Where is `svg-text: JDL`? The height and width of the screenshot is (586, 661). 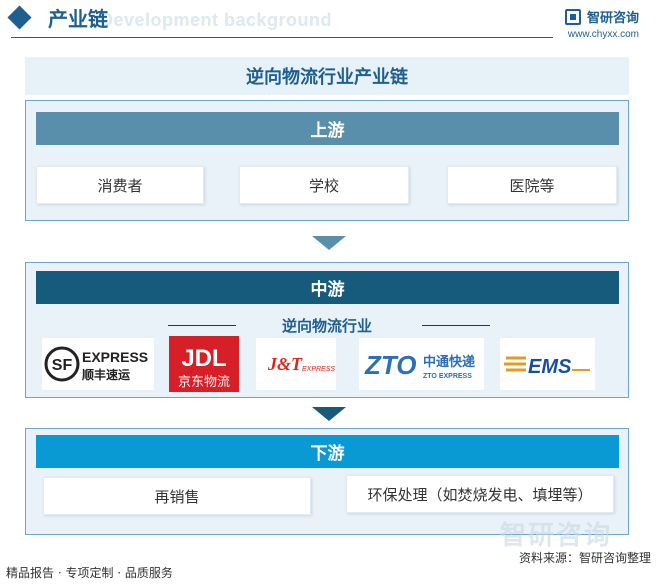 svg-text: JDL is located at coordinates (203, 358).